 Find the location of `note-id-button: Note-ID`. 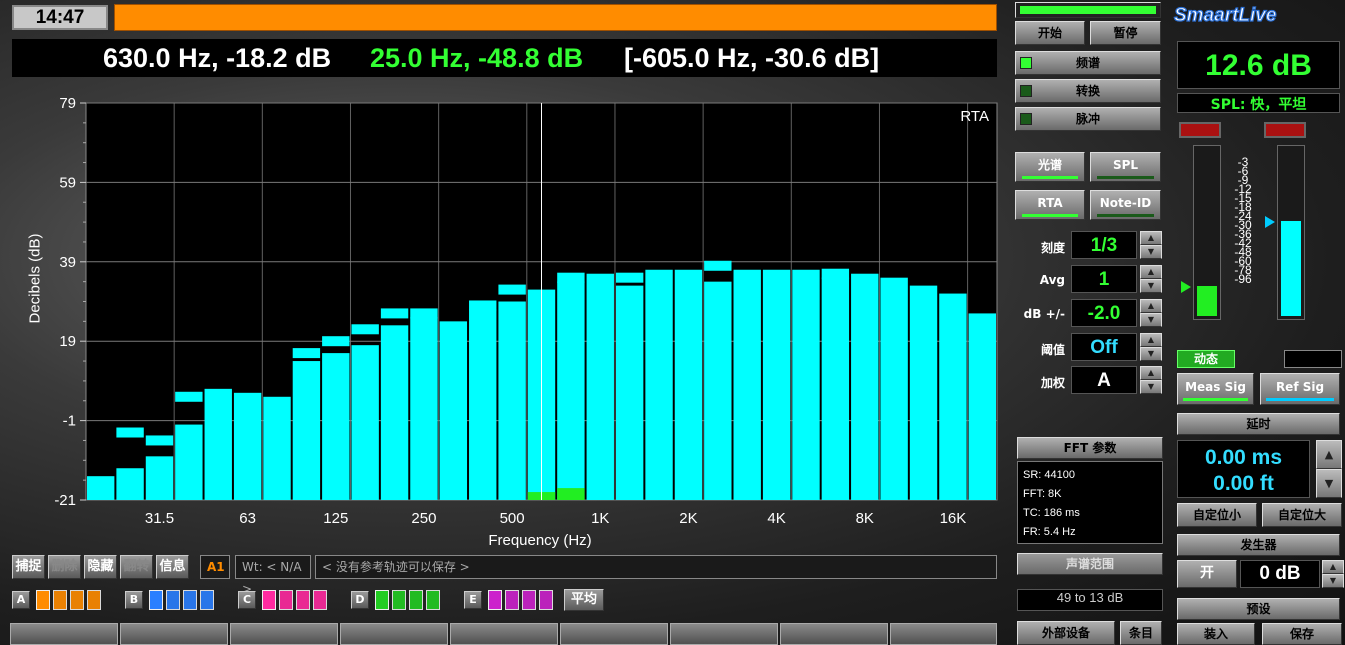

note-id-button: Note-ID is located at coordinates (1125, 205).